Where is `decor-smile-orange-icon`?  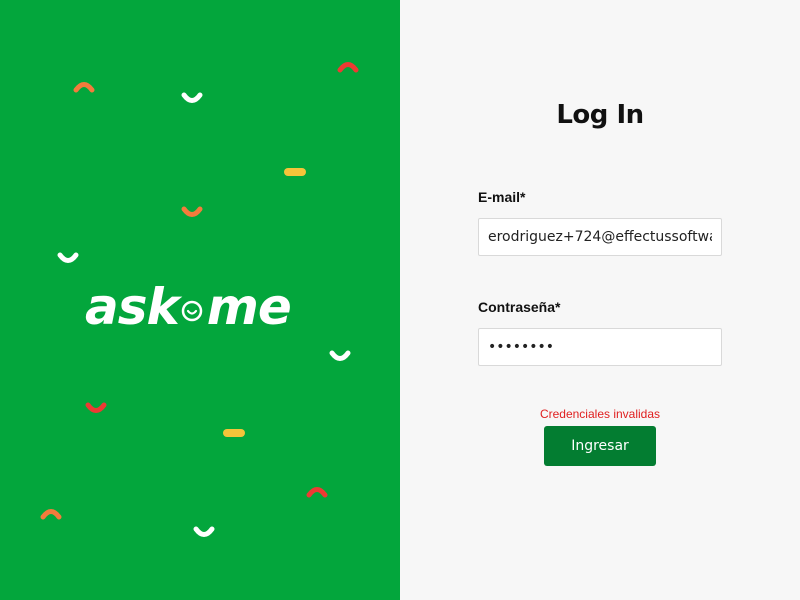
decor-smile-orange-icon is located at coordinates (192, 211).